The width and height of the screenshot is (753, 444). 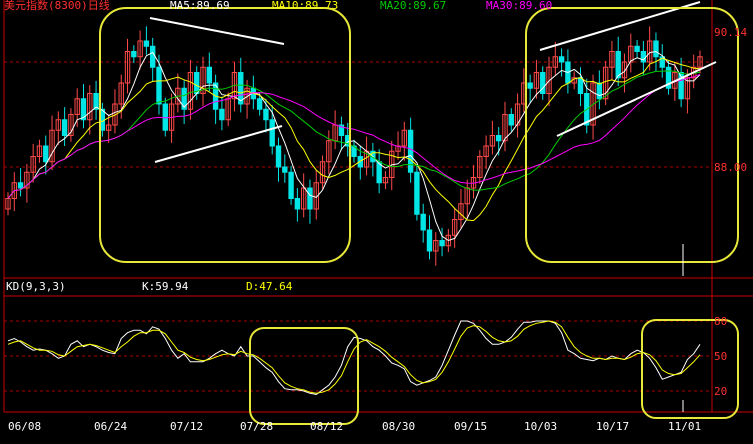 I want to click on date-label: 07/12, so click(x=186, y=426).